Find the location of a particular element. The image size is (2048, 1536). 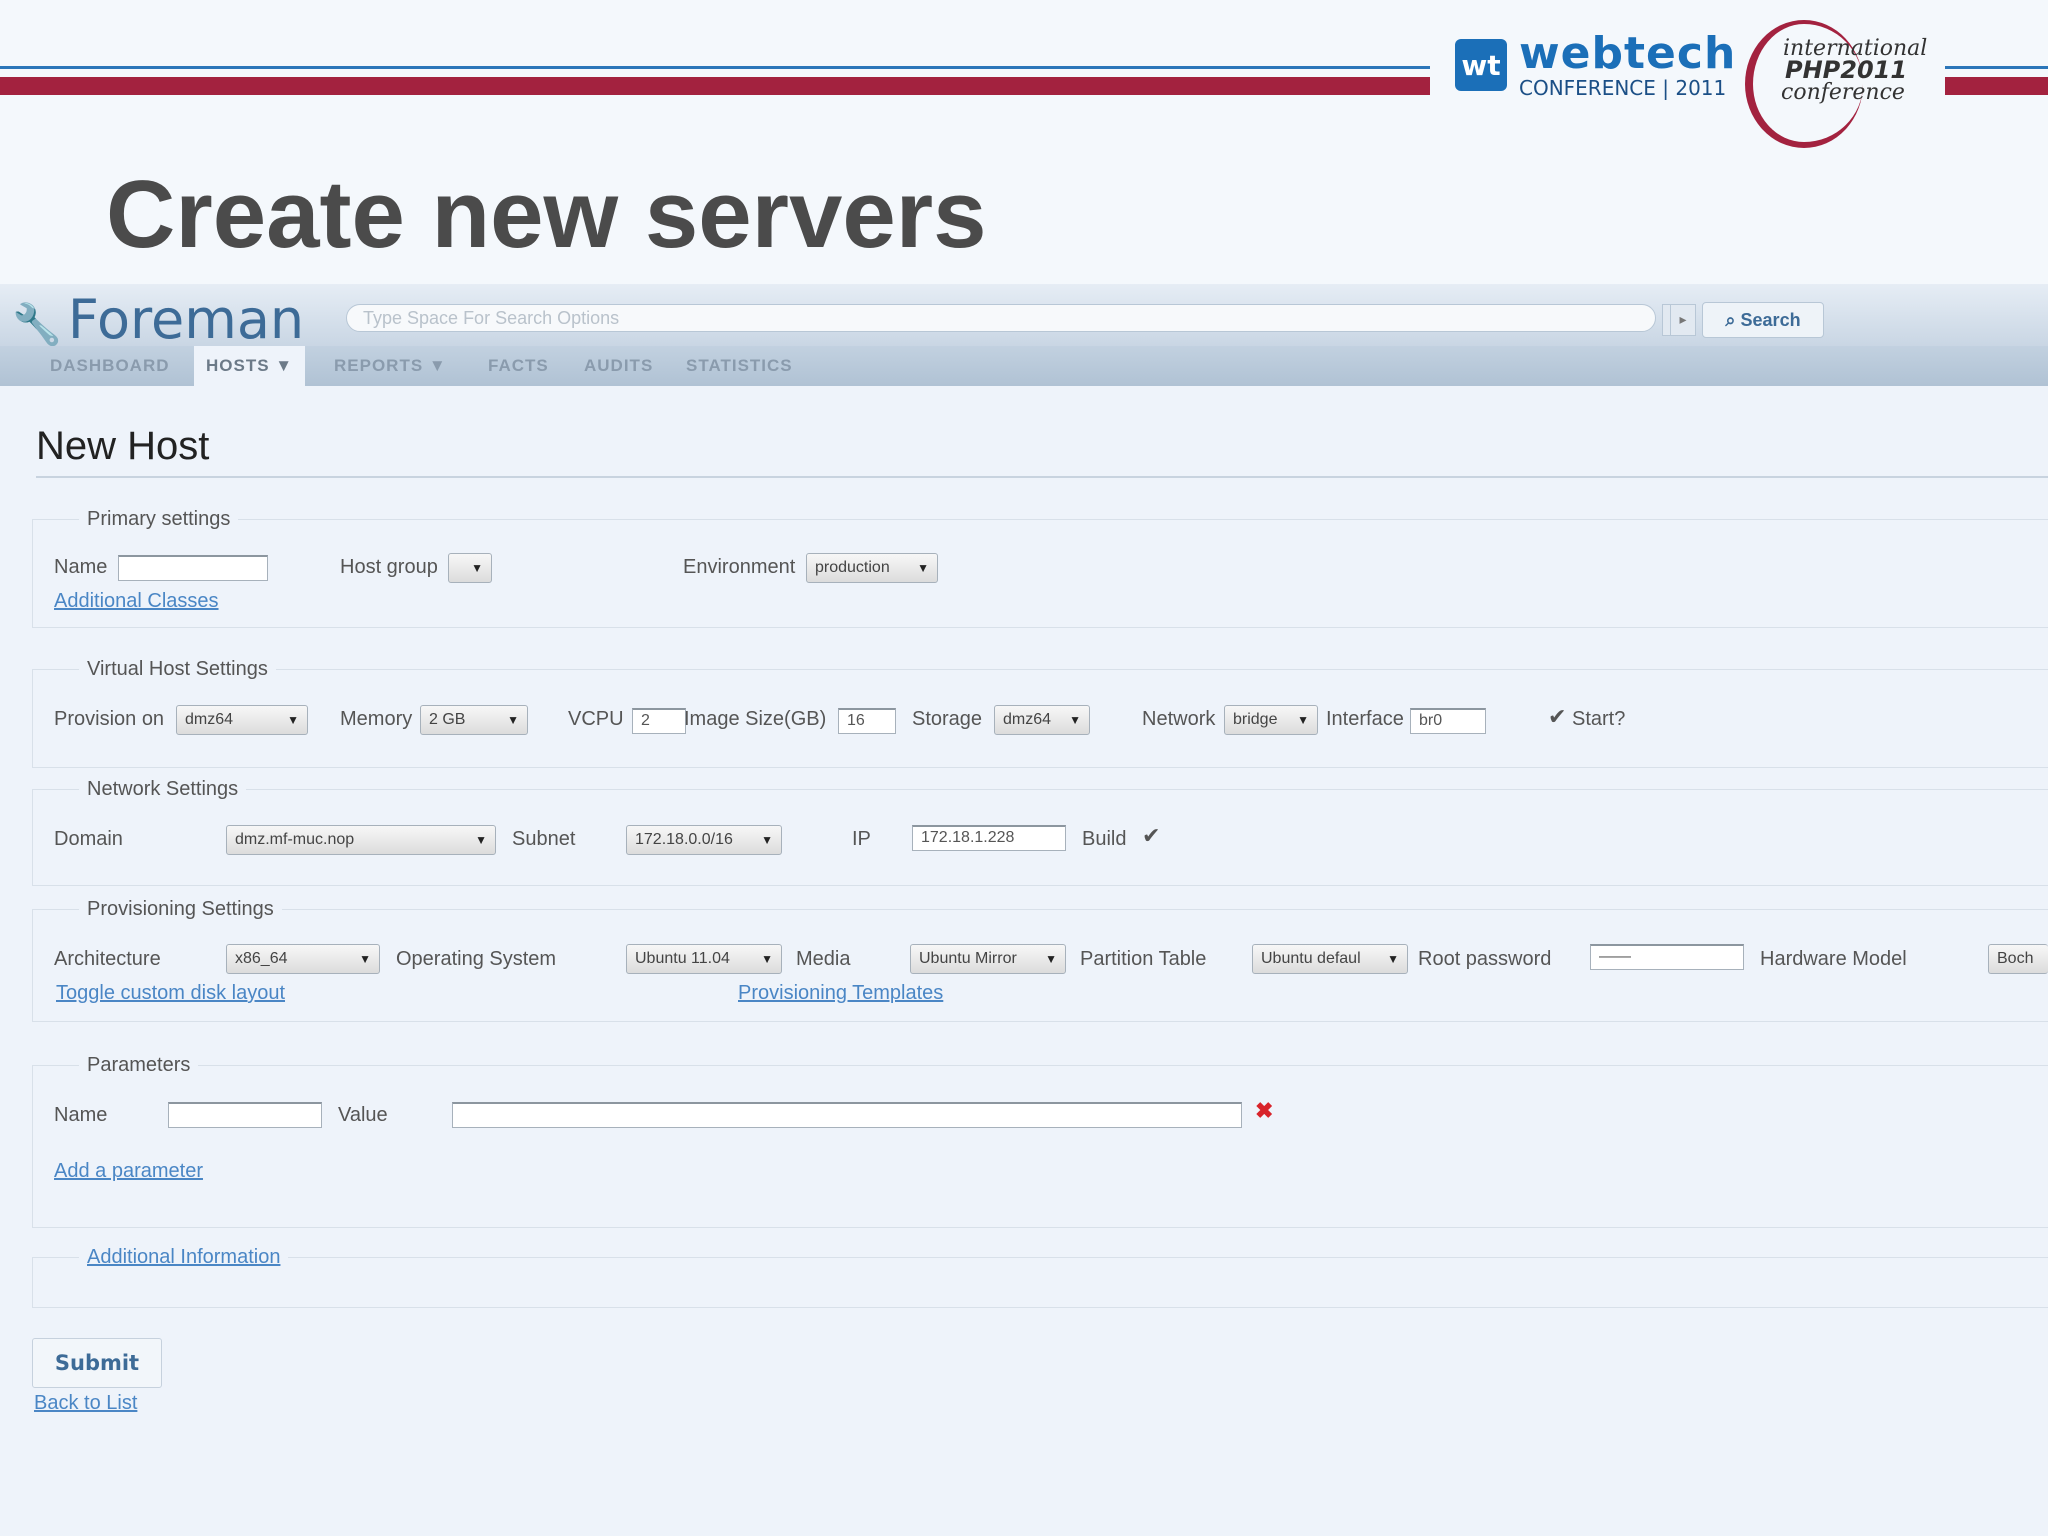

host-group-select: ▼ is located at coordinates (470, 568).